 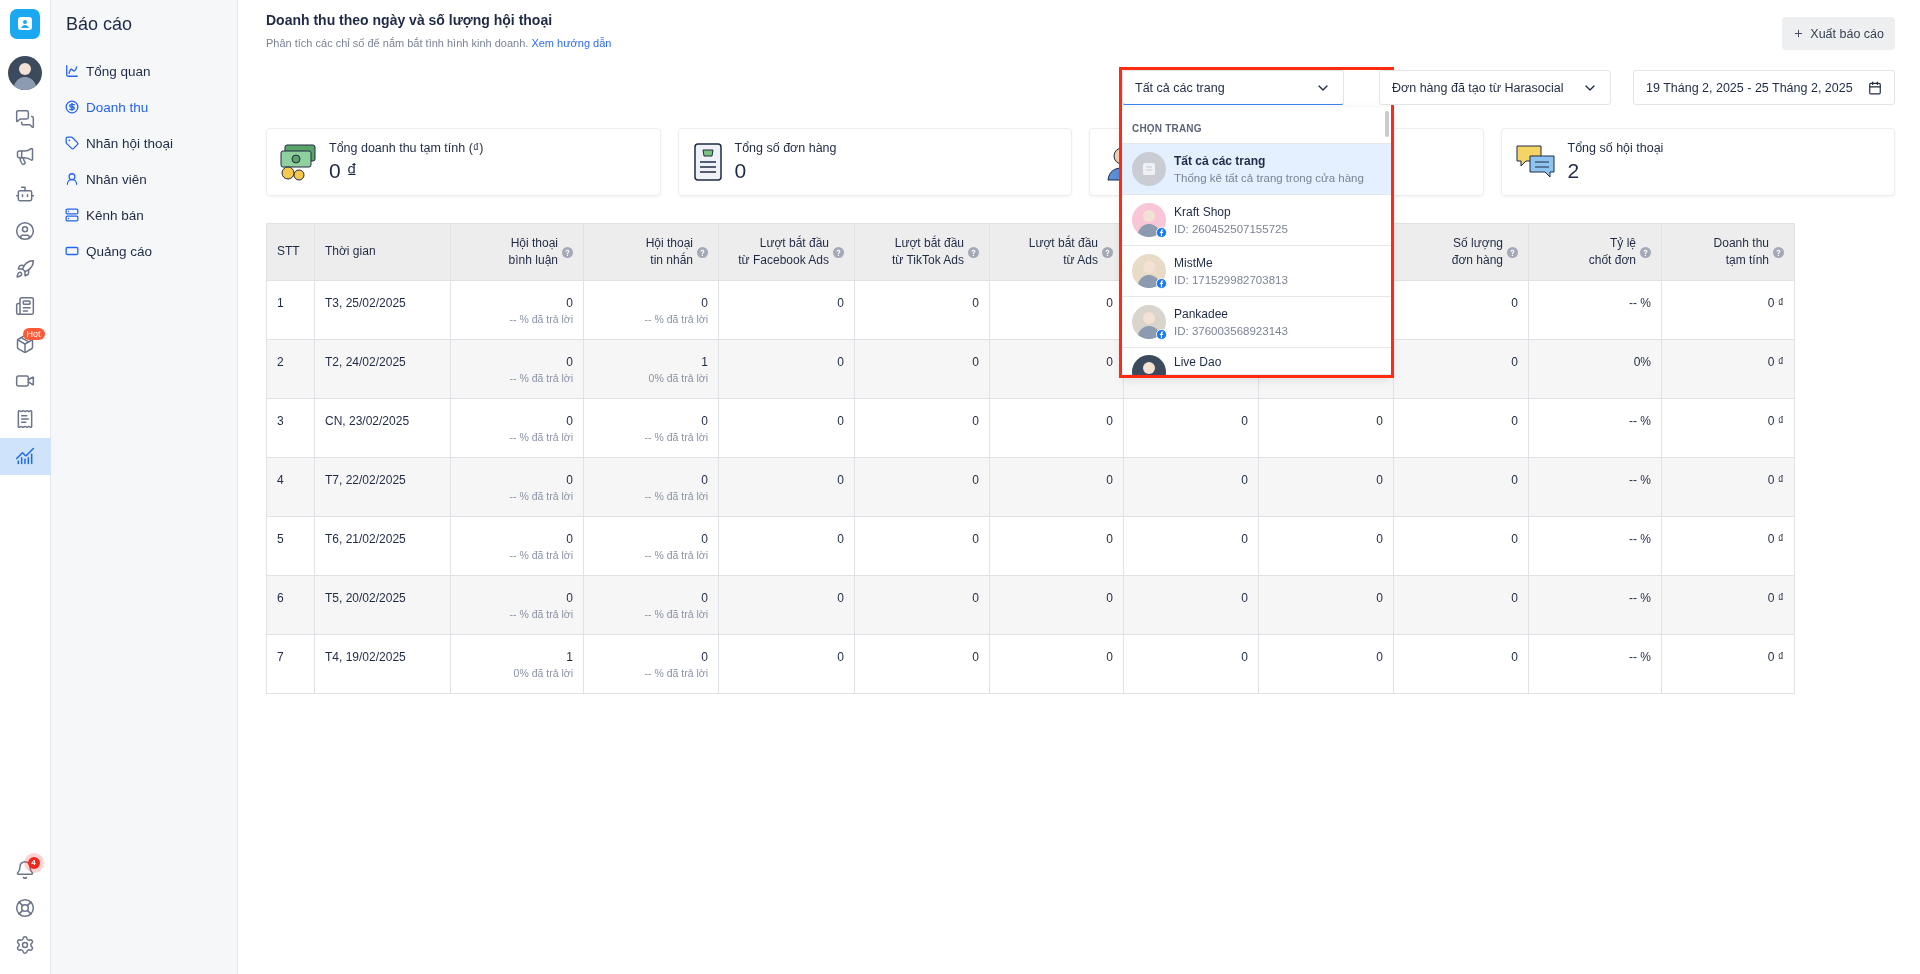 What do you see at coordinates (1256, 271) in the screenshot?
I see `menu-item: MistMe ID: 171529982703813` at bounding box center [1256, 271].